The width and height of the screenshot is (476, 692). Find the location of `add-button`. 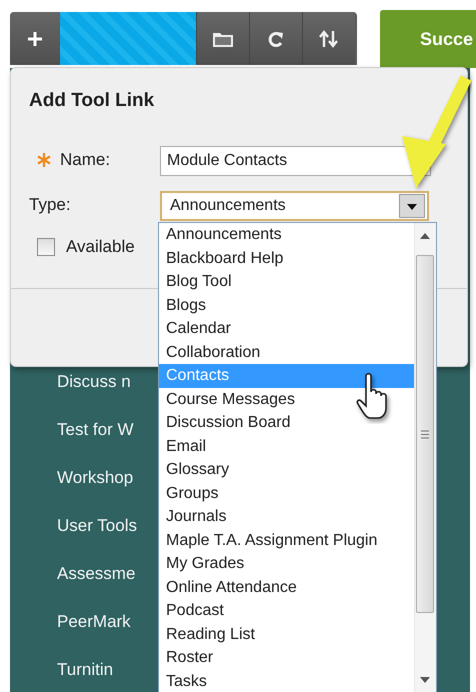

add-button is located at coordinates (35, 38).